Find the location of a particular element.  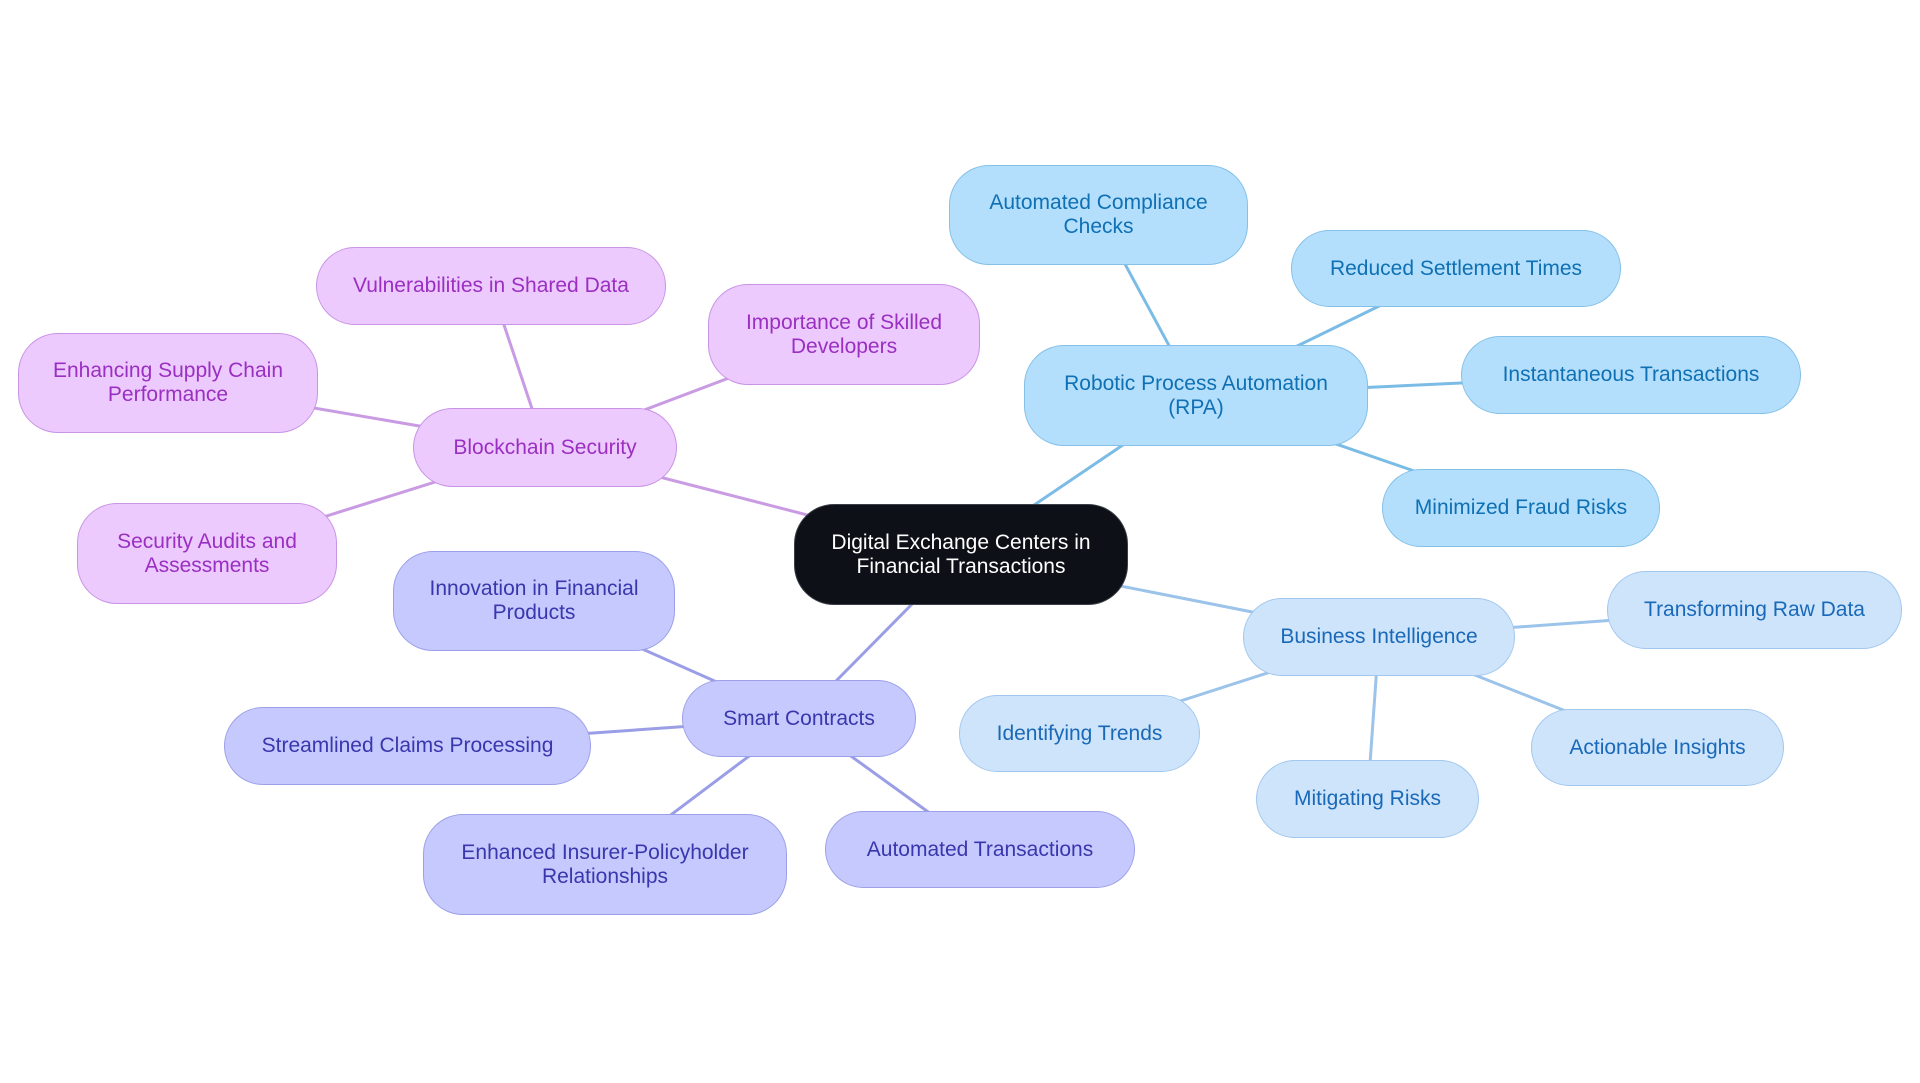

branch-node-rpa: Robotic Process Automation (RPA) is located at coordinates (1196, 395).